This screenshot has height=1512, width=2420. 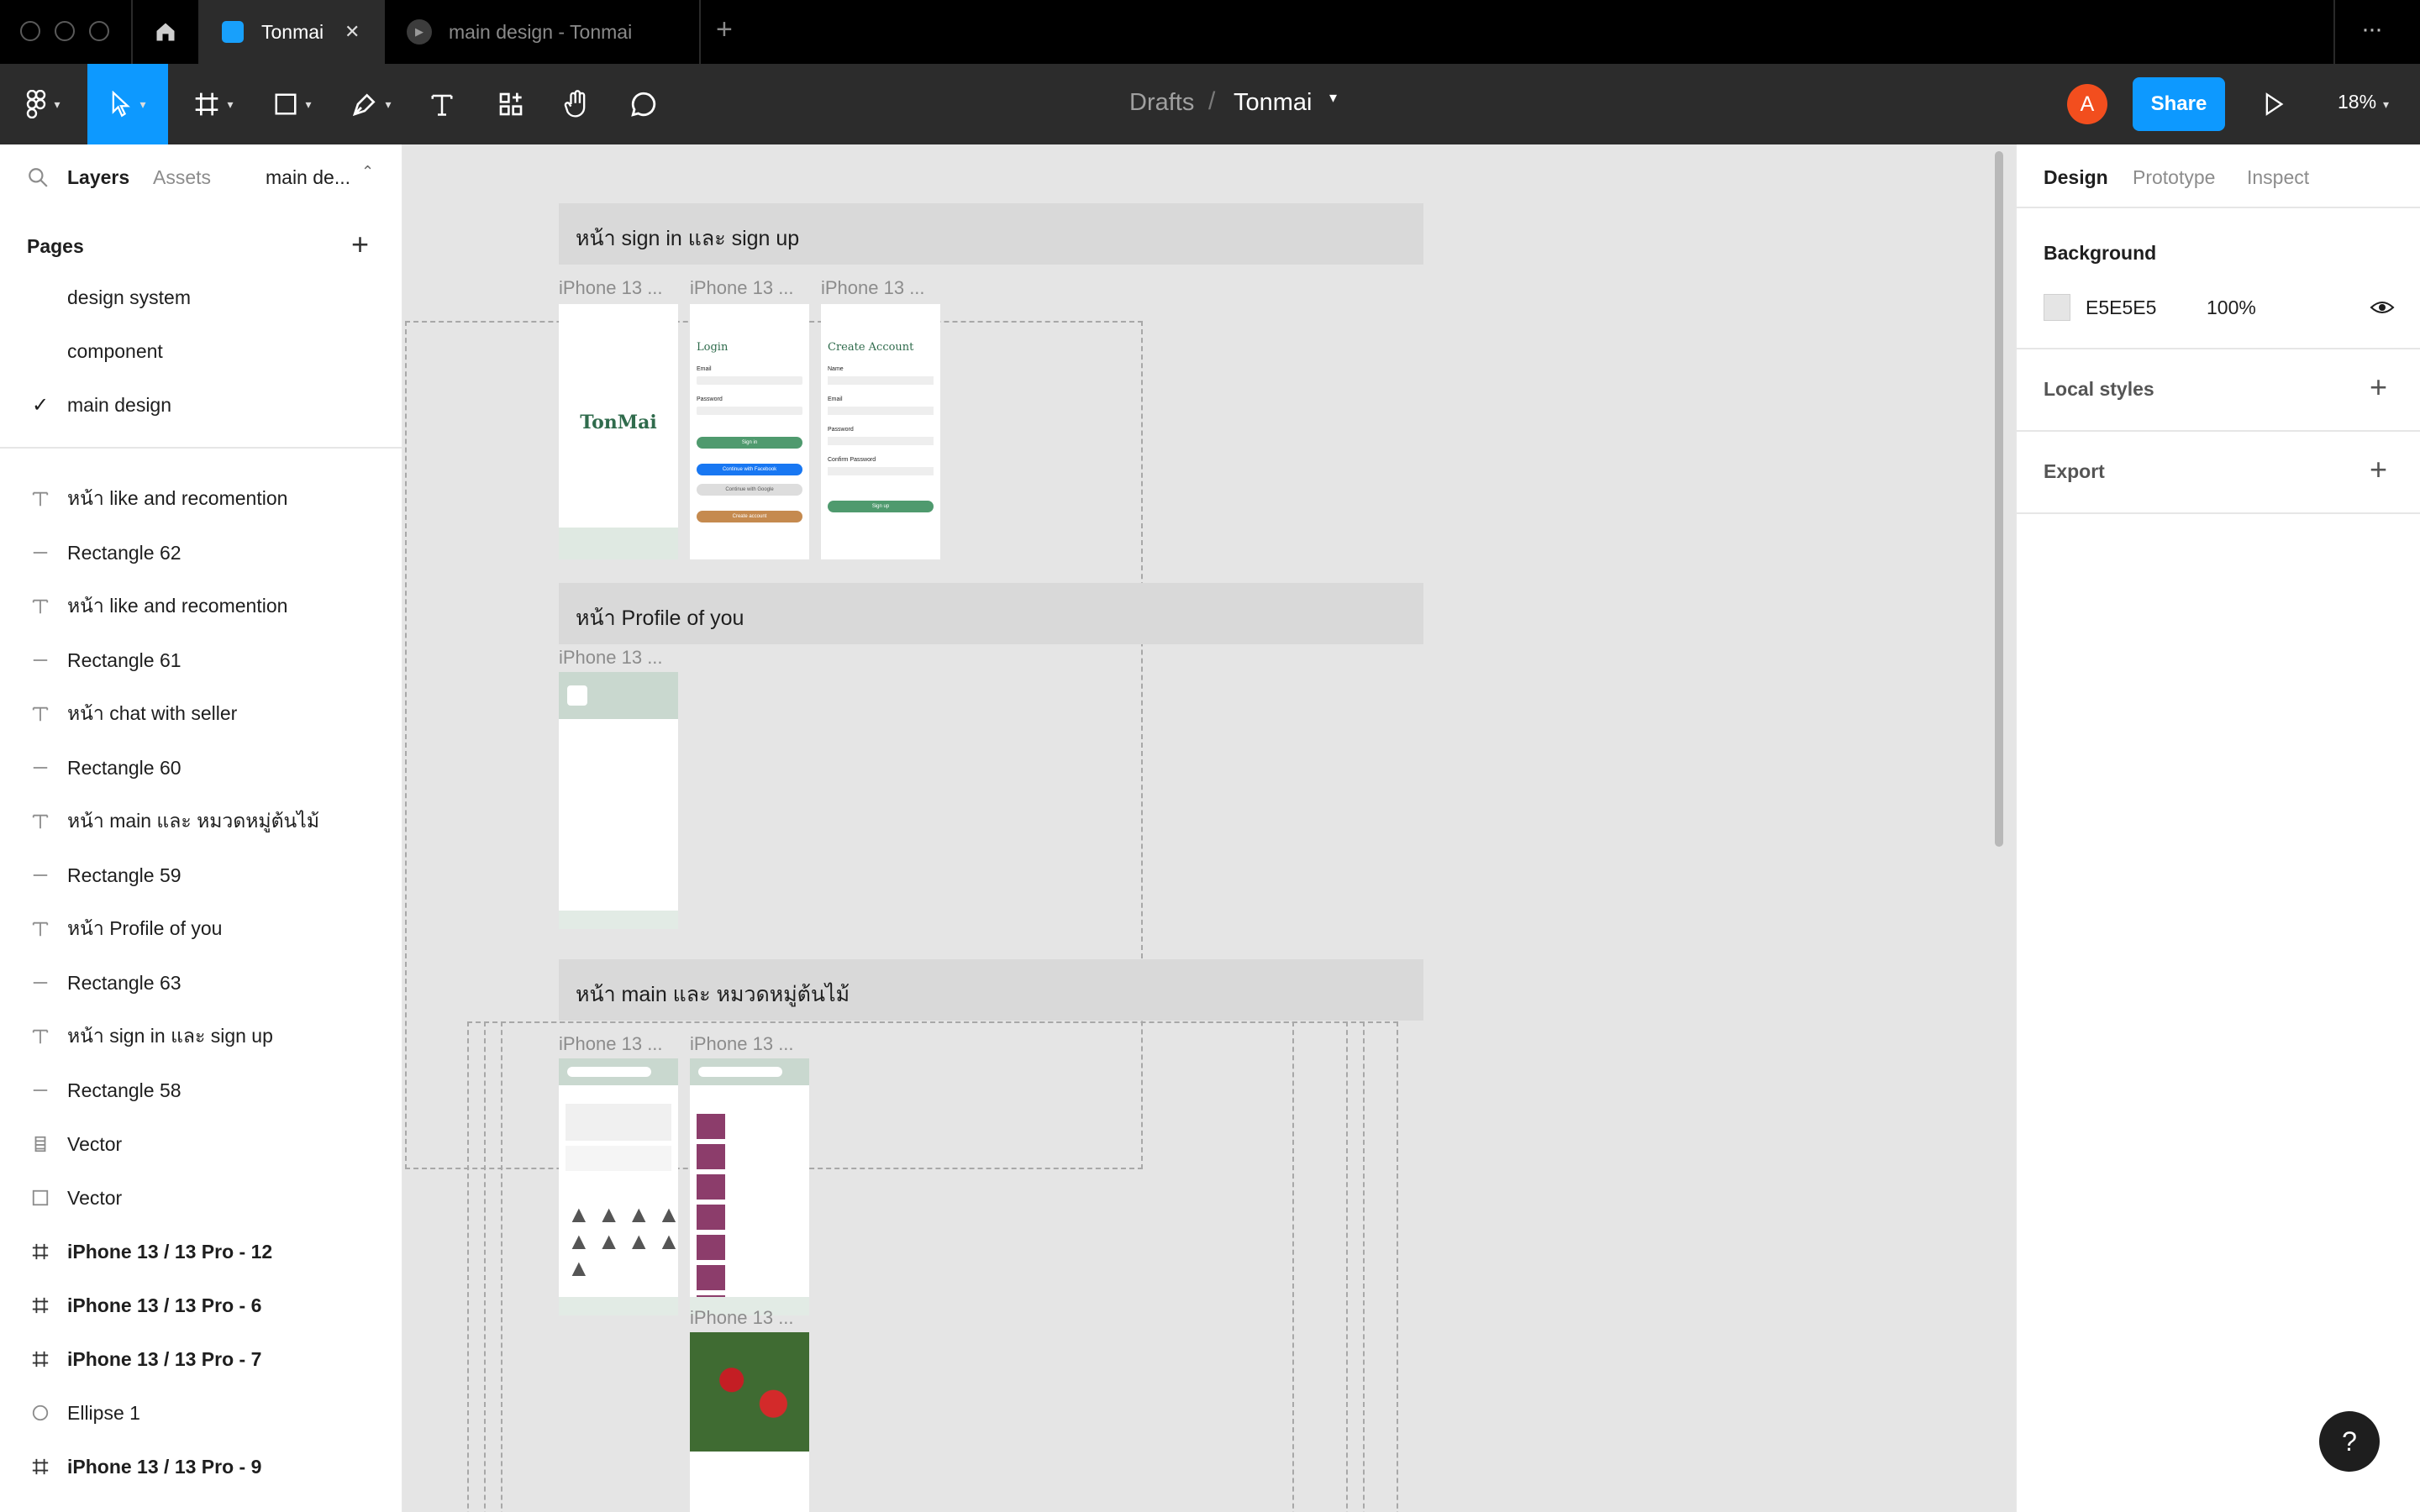 What do you see at coordinates (371, 104) in the screenshot?
I see `pen-tool-button: ▾` at bounding box center [371, 104].